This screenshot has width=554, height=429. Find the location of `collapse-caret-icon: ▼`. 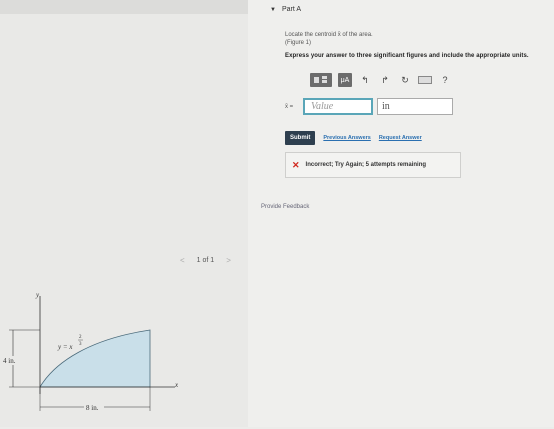

collapse-caret-icon: ▼ is located at coordinates (273, 10).